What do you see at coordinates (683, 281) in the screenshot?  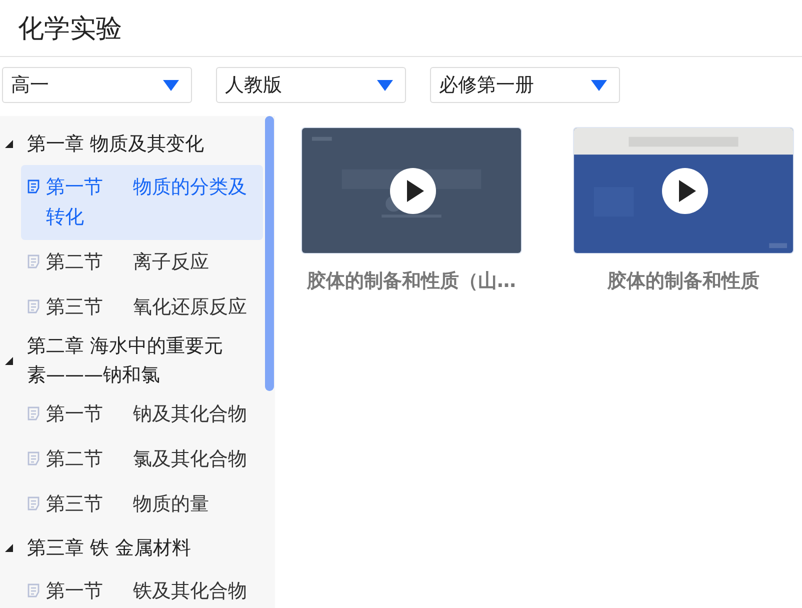 I see `video-title: 胶体的制备和性质` at bounding box center [683, 281].